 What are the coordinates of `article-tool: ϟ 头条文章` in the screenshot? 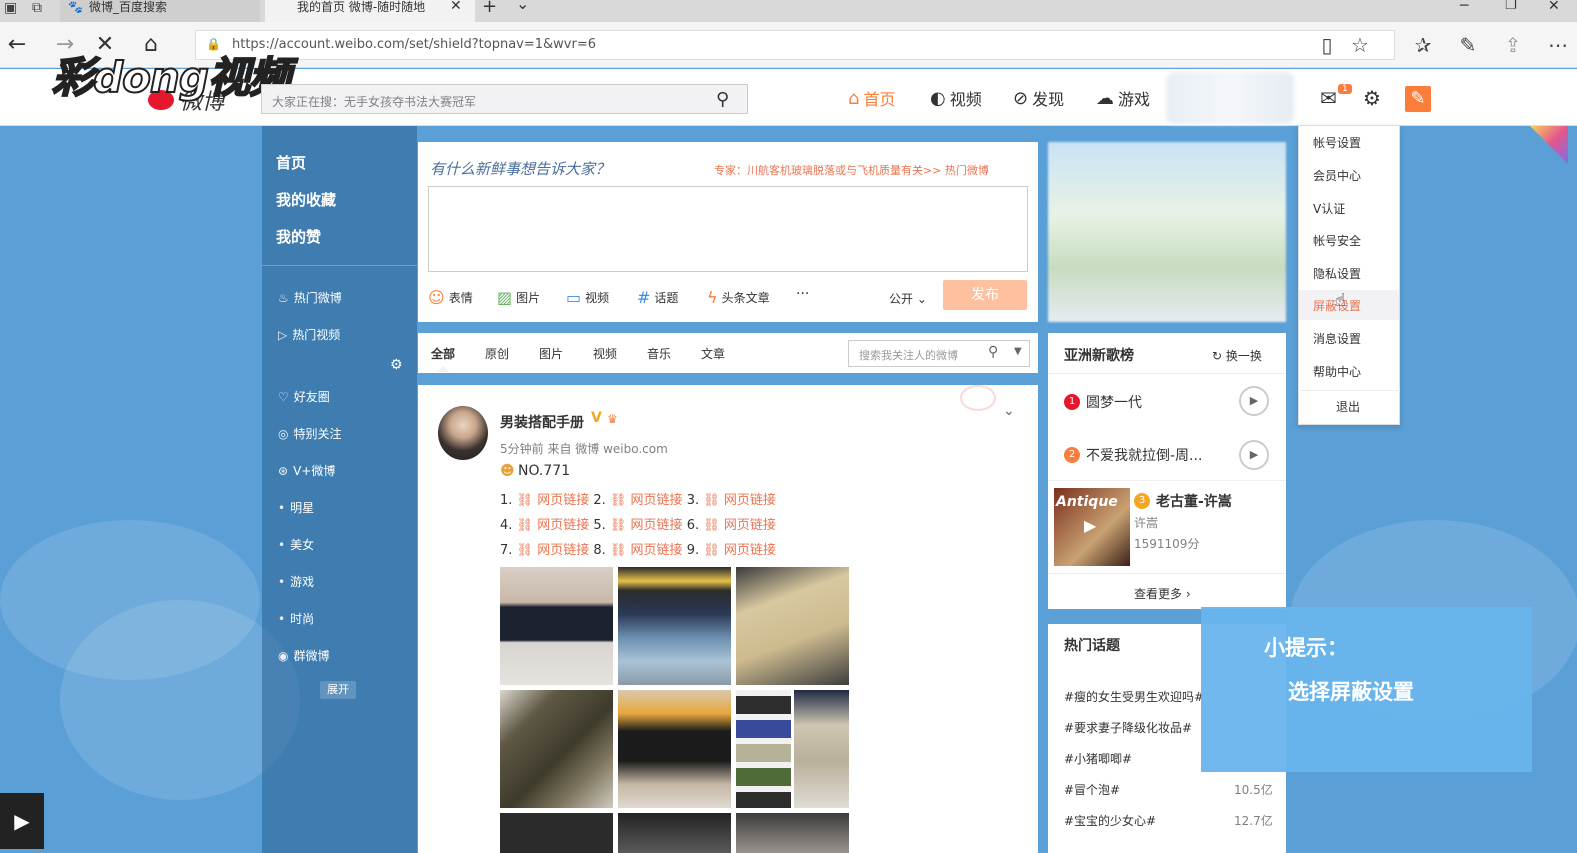 It's located at (738, 297).